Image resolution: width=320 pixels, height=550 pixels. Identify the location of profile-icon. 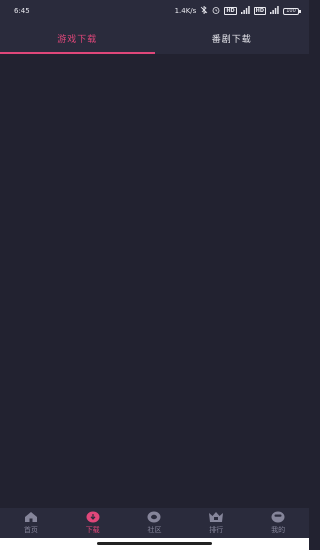
(278, 517).